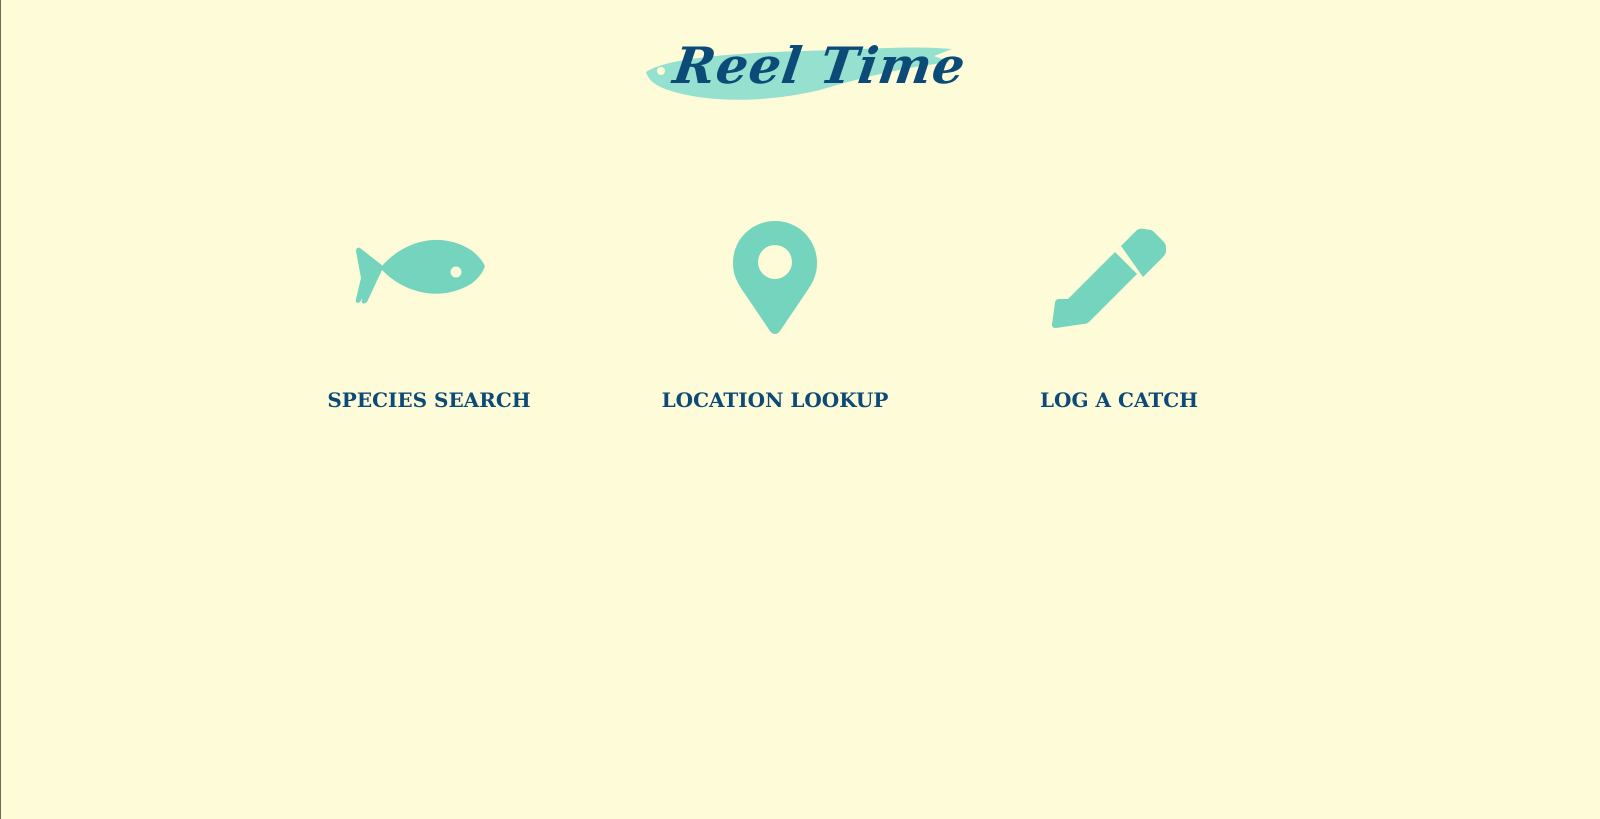  I want to click on log-a-catch-link: LOG A CATCH, so click(1119, 315).